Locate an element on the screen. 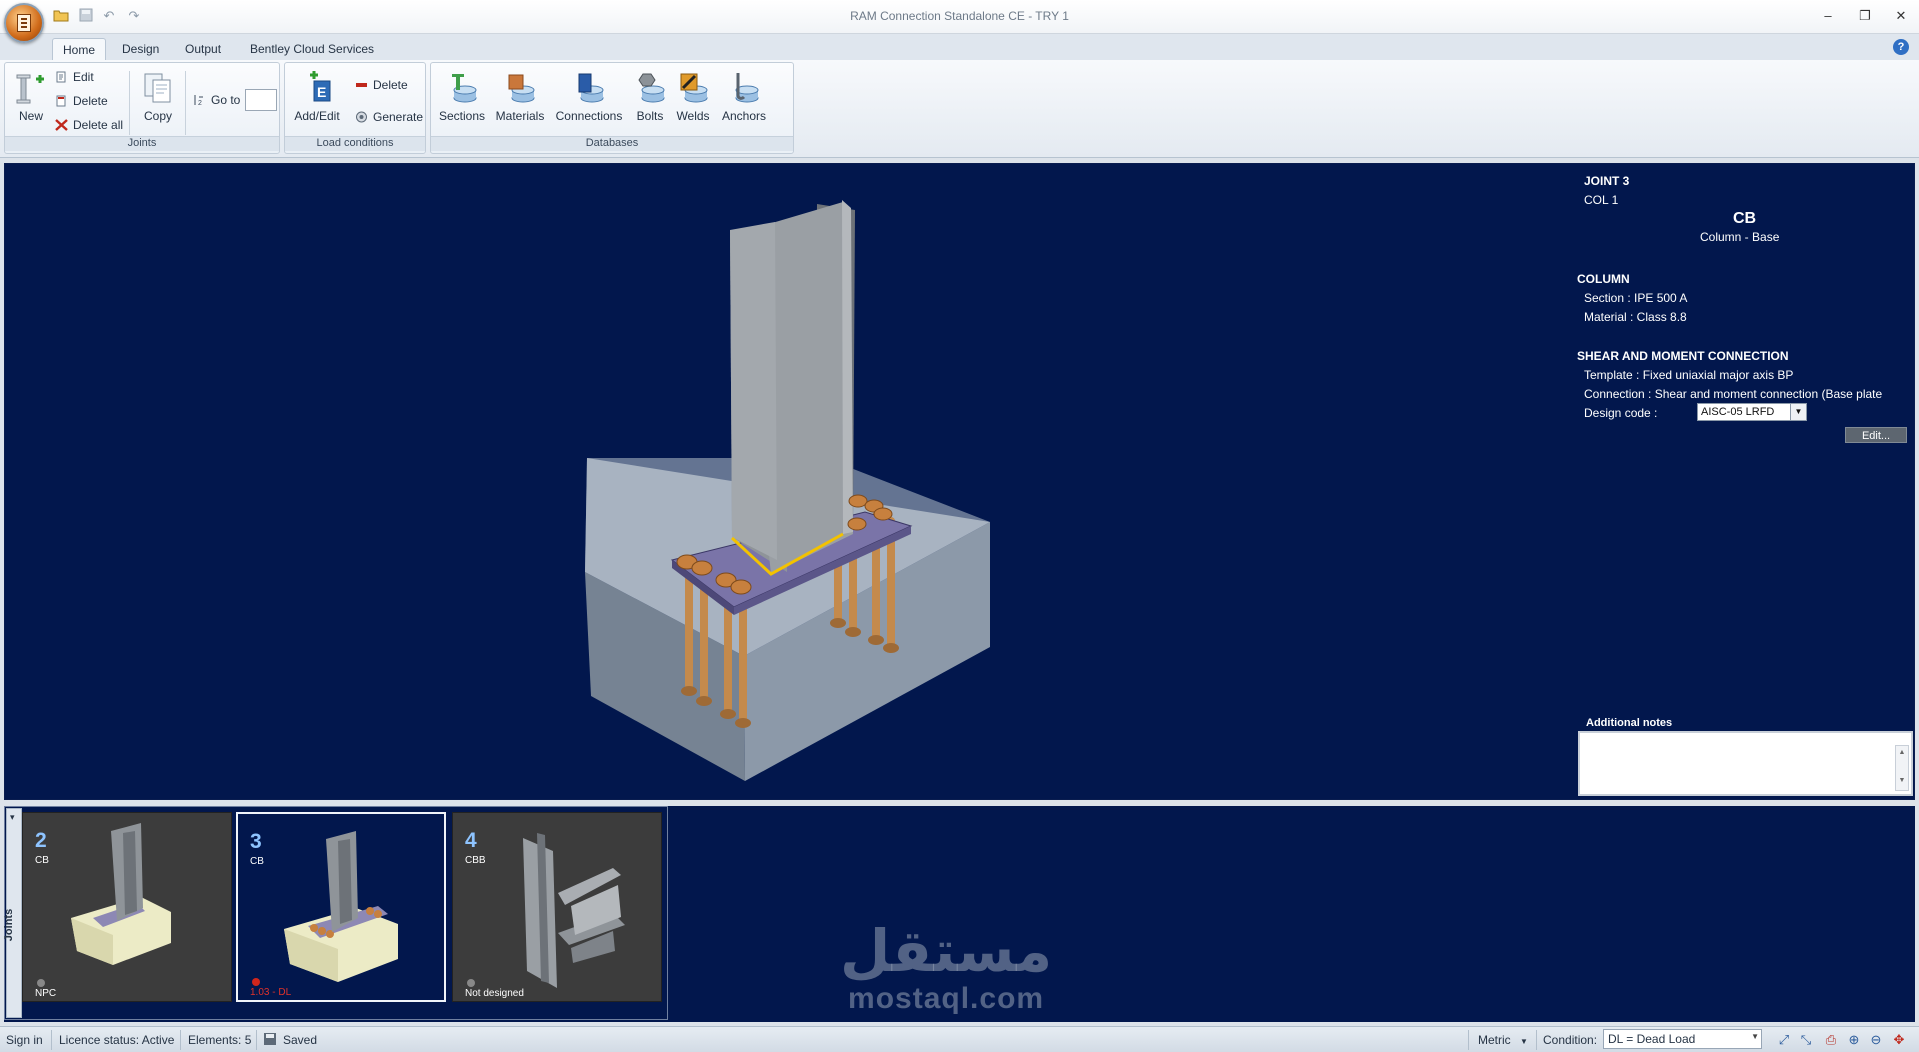  welds-button: Welds is located at coordinates (693, 95).